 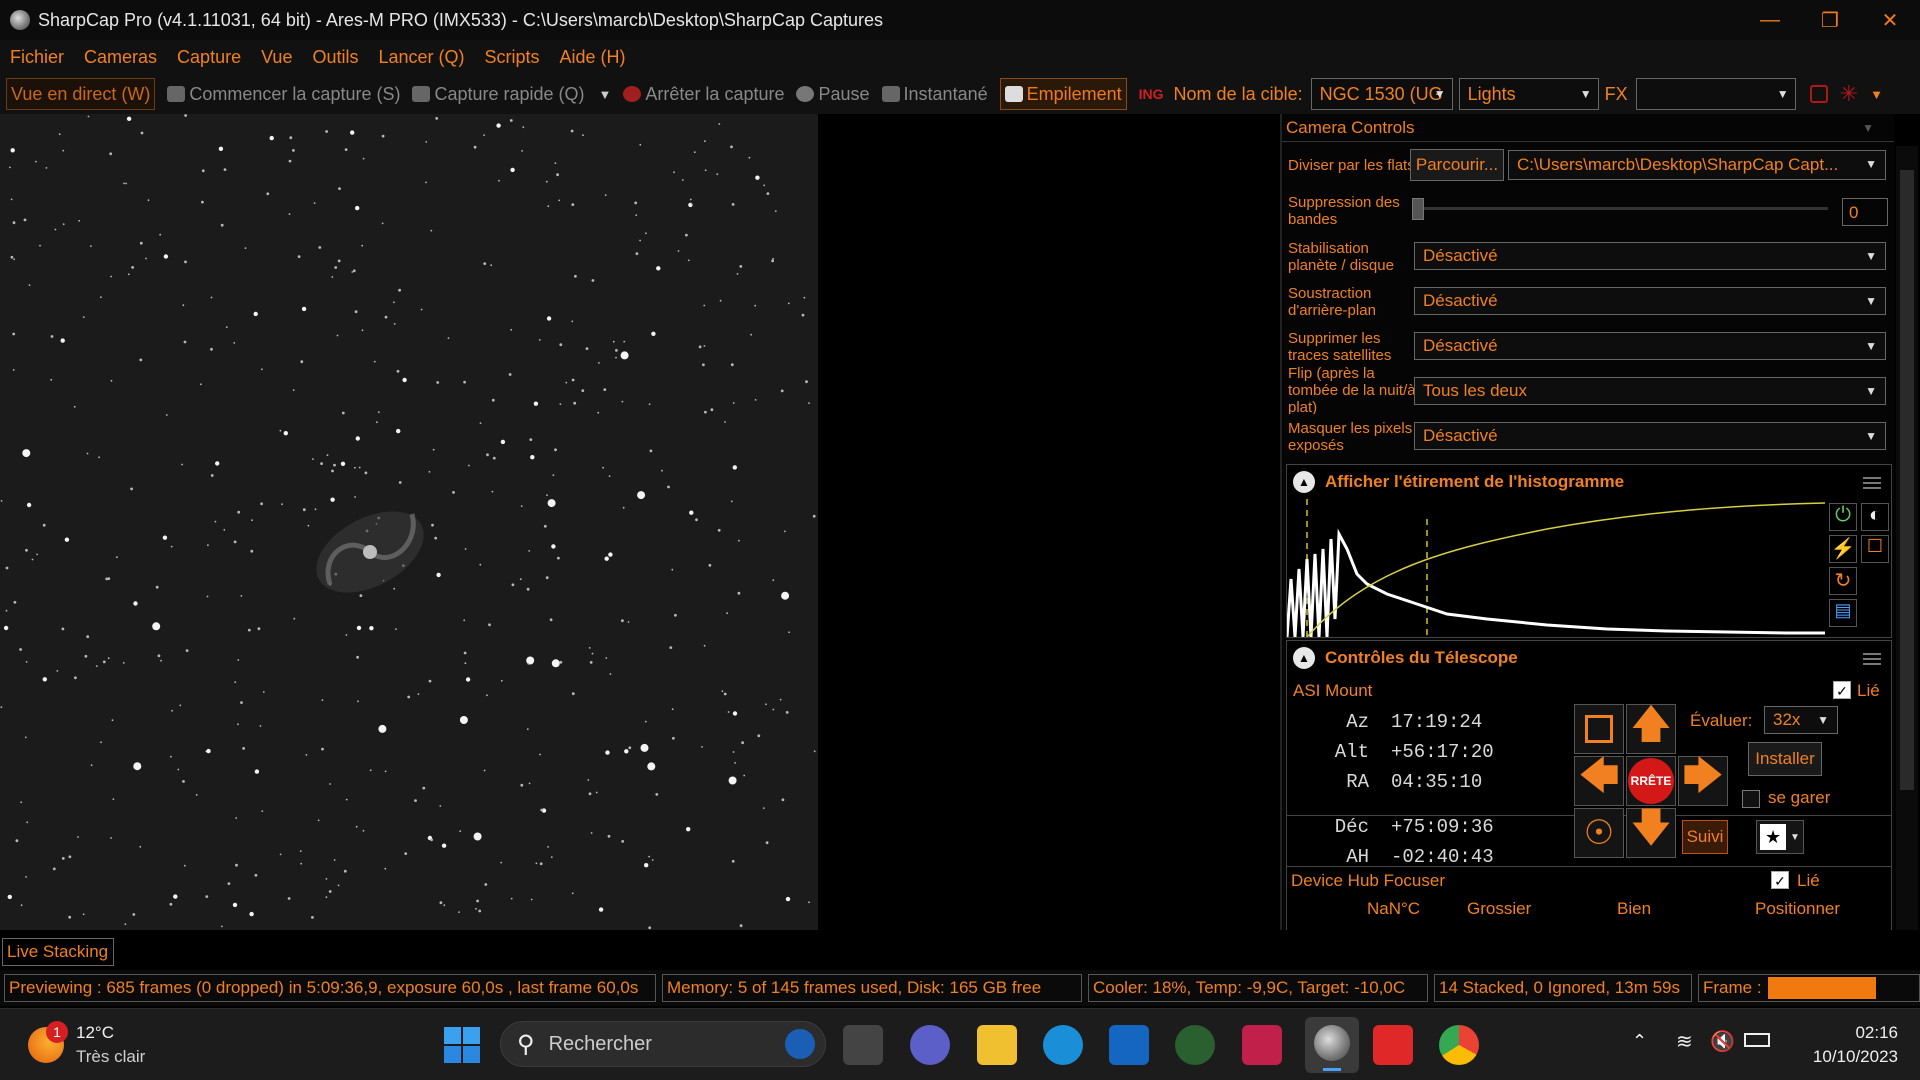 What do you see at coordinates (703, 94) in the screenshot?
I see `stop-capture-button: Arrêter la capture` at bounding box center [703, 94].